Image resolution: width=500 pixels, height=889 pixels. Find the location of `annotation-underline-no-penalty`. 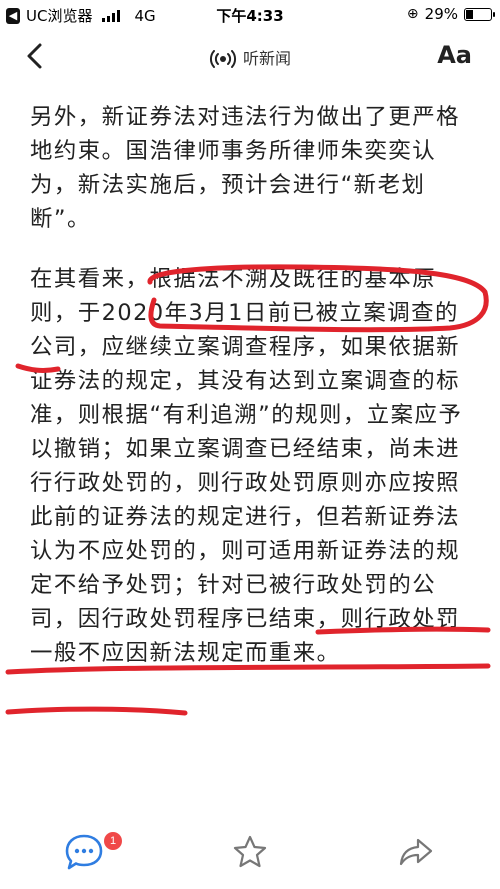

annotation-underline-no-penalty is located at coordinates (96, 711).